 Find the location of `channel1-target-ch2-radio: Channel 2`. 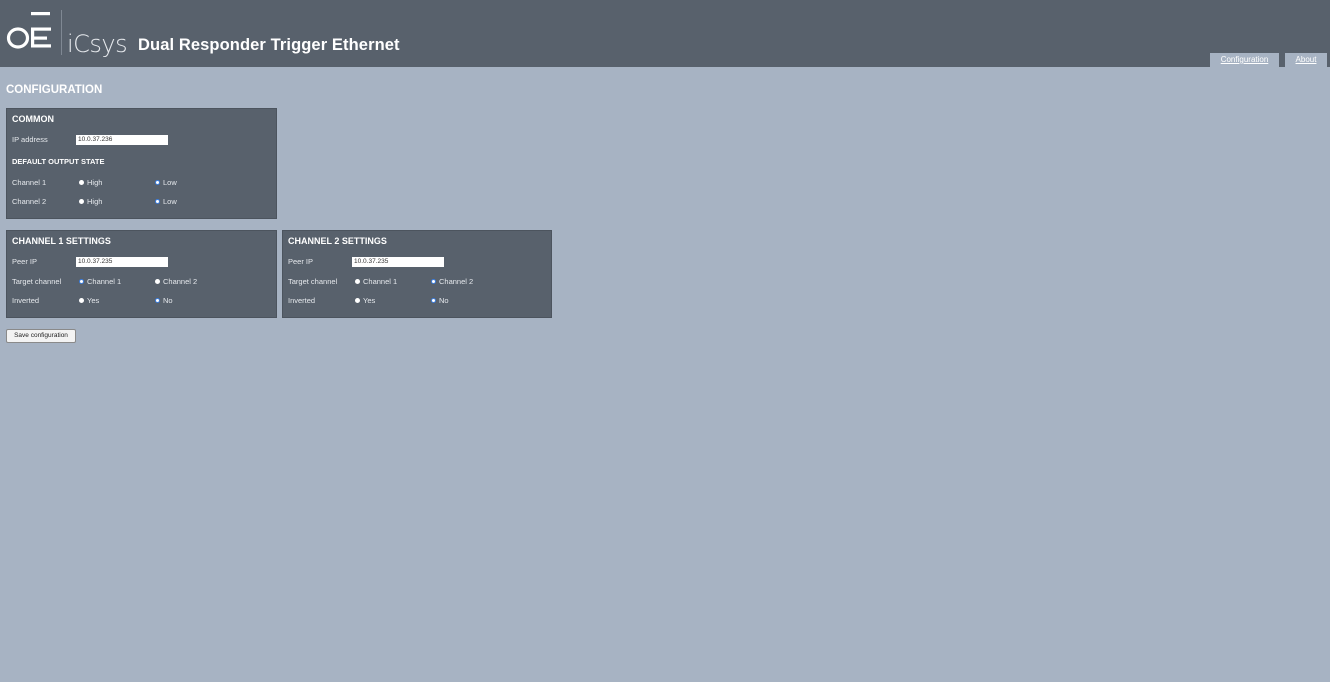

channel1-target-ch2-radio: Channel 2 is located at coordinates (176, 281).